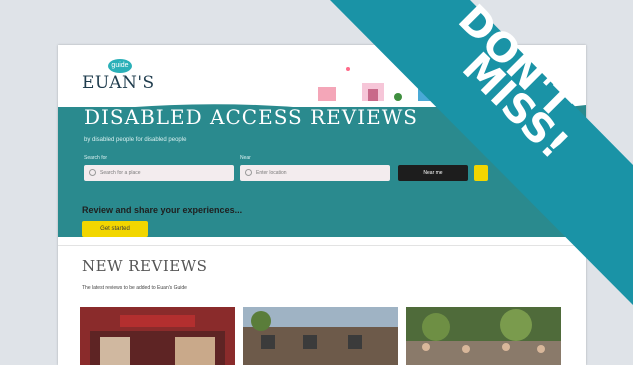 This screenshot has height=365, width=633. I want to click on search-label: Search for, so click(96, 158).